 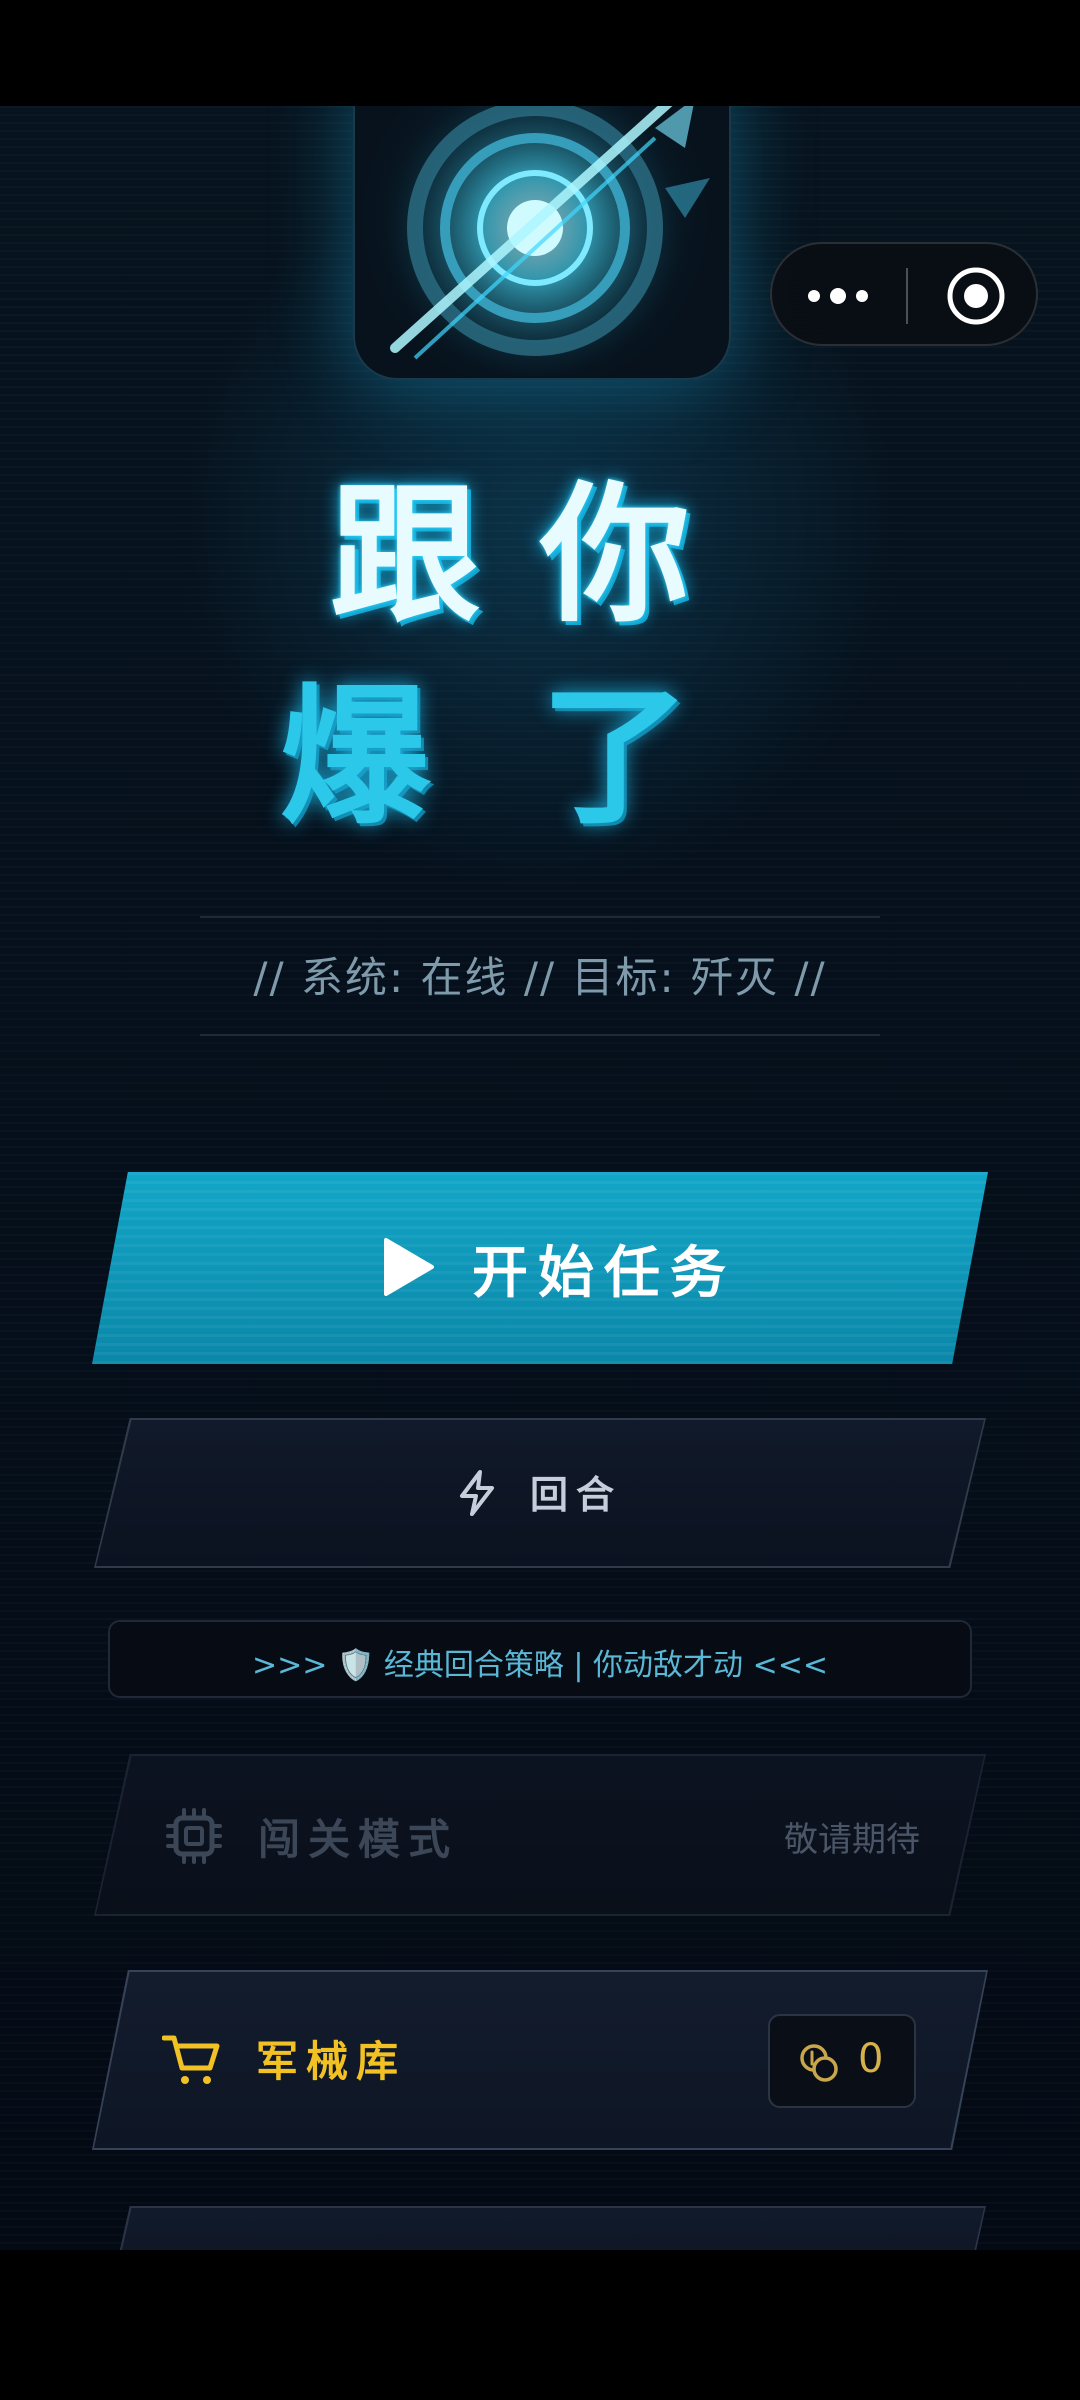 I want to click on game-title-line-2: 爆了, so click(x=539, y=757).